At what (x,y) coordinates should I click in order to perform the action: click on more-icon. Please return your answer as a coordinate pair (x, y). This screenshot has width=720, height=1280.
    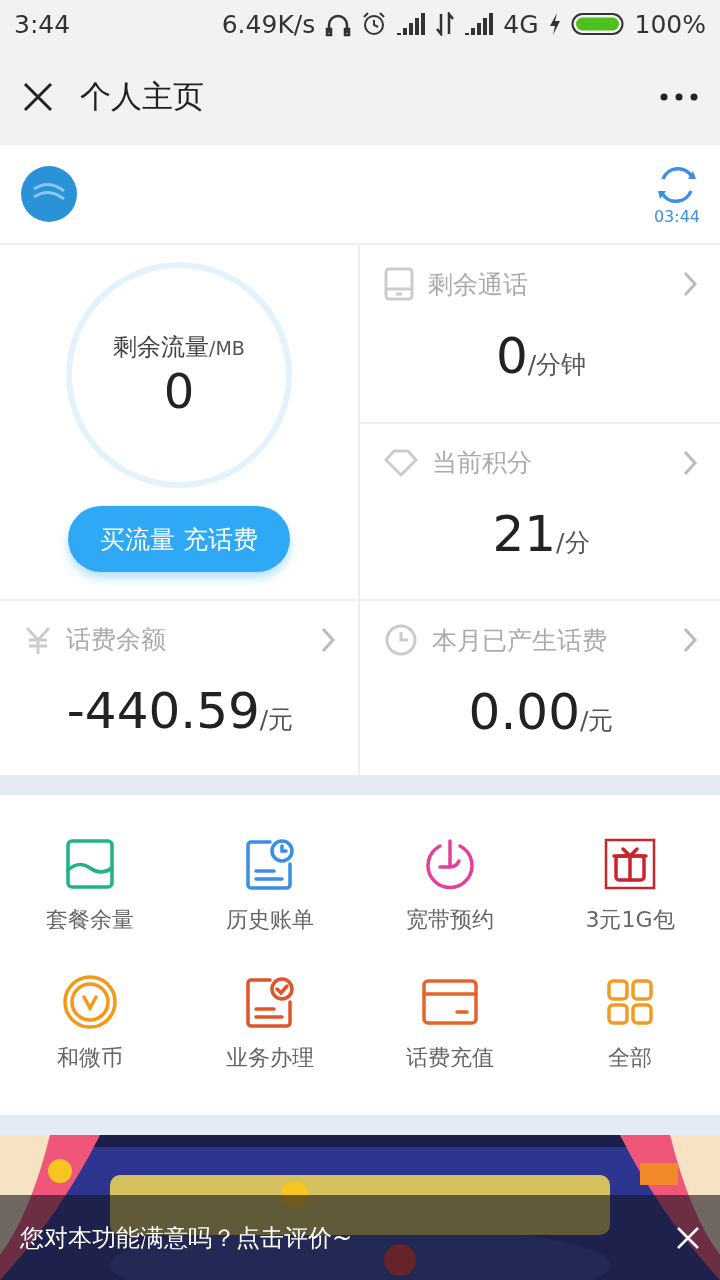
    Looking at the image, I should click on (679, 96).